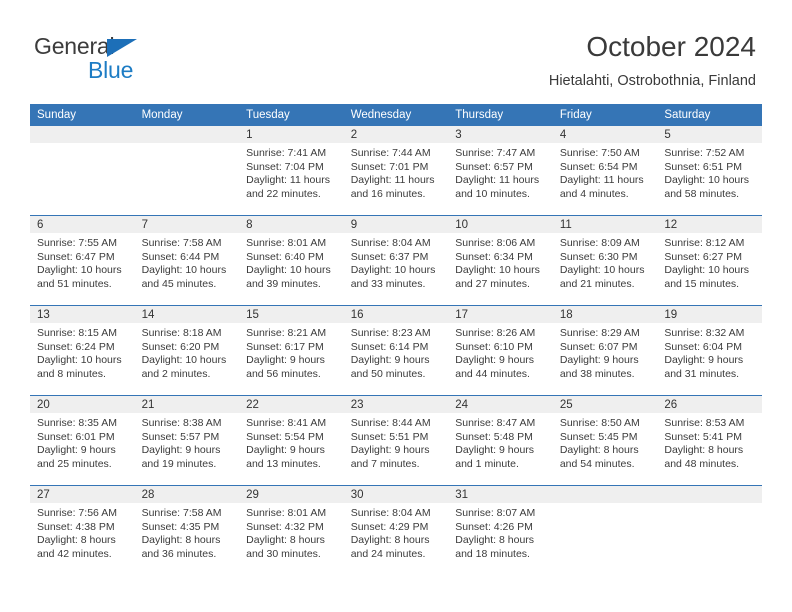 The image size is (792, 612). Describe the element at coordinates (594, 193) in the screenshot. I see `daylight-text-line2: and 4 minutes.` at that location.